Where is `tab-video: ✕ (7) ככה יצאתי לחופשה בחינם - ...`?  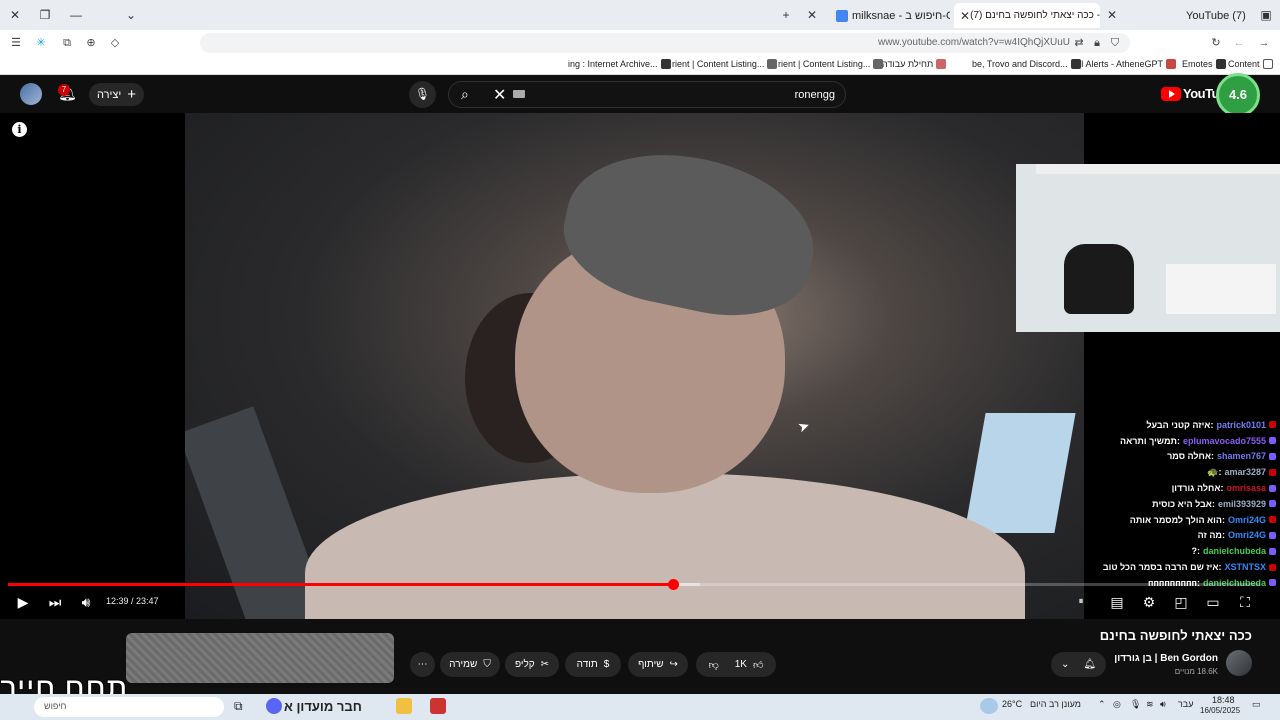
tab-video: ✕ (7) ככה יצאתי לחופשה בחינם - ... is located at coordinates (1027, 15).